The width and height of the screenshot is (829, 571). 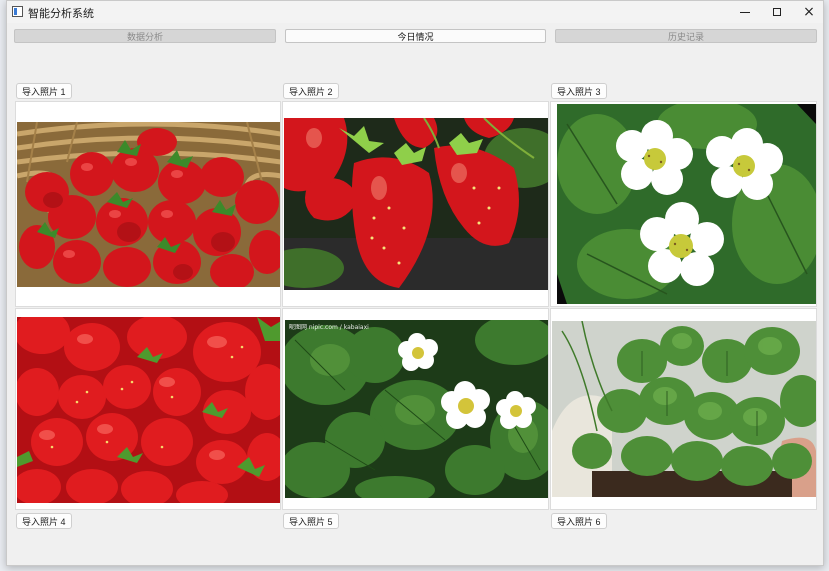 What do you see at coordinates (145, 36) in the screenshot?
I see `tab-data-analysis: 数据分析` at bounding box center [145, 36].